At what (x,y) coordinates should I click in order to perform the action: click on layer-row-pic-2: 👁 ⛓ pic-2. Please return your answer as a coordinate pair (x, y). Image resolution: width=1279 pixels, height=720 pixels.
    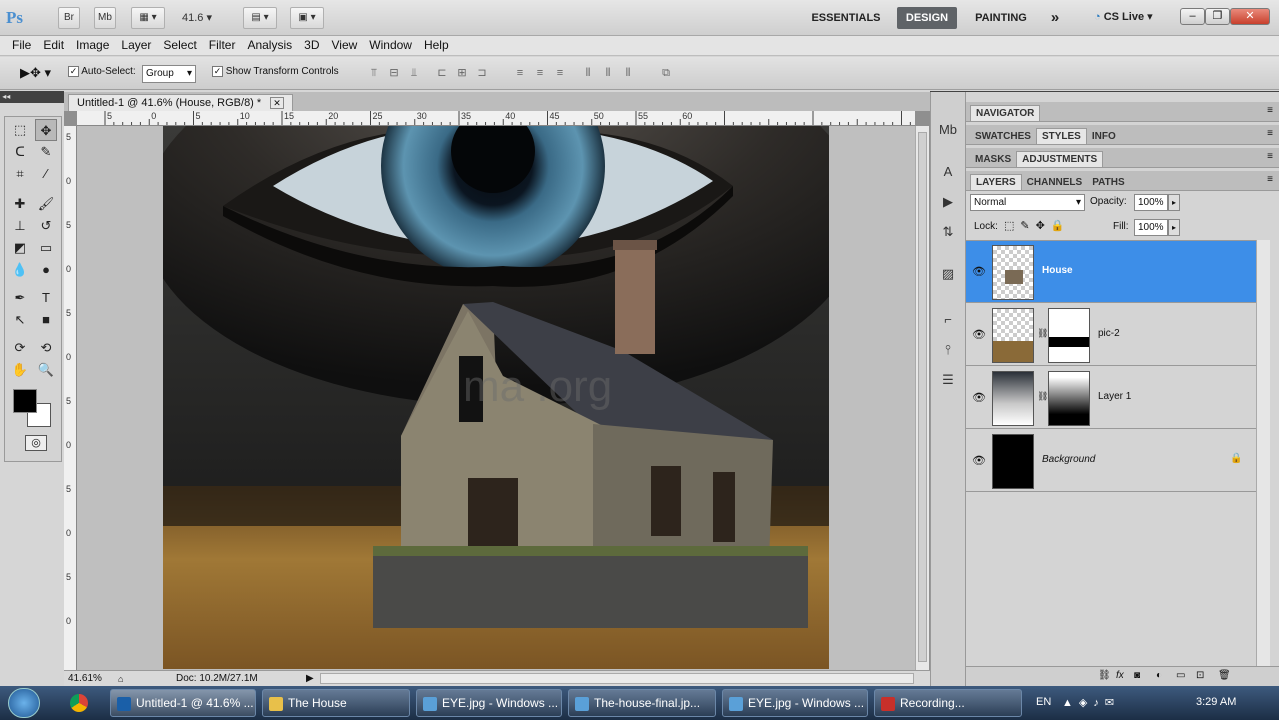
    Looking at the image, I should click on (1111, 335).